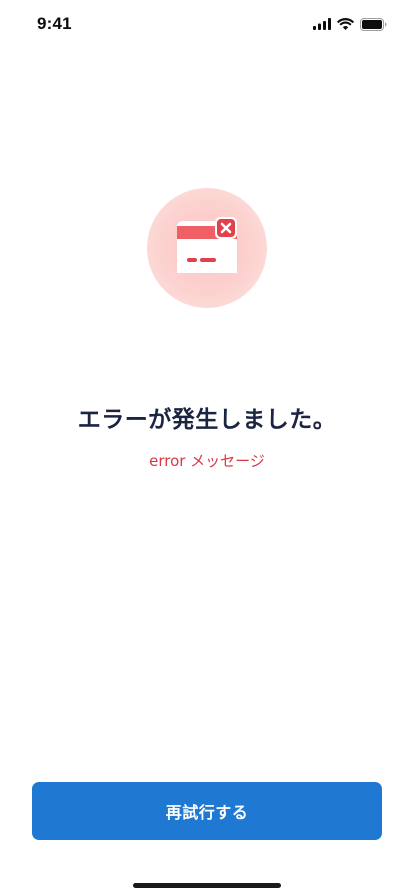 This screenshot has height=896, width=414. Describe the element at coordinates (207, 245) in the screenshot. I see `card-error-icon` at that location.